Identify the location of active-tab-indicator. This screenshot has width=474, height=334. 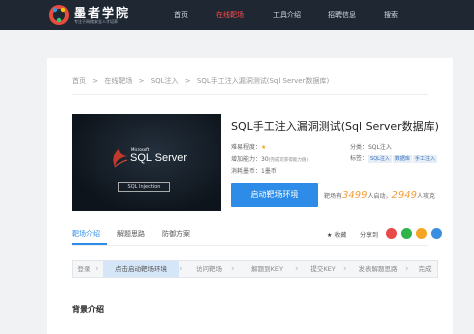
(89, 244).